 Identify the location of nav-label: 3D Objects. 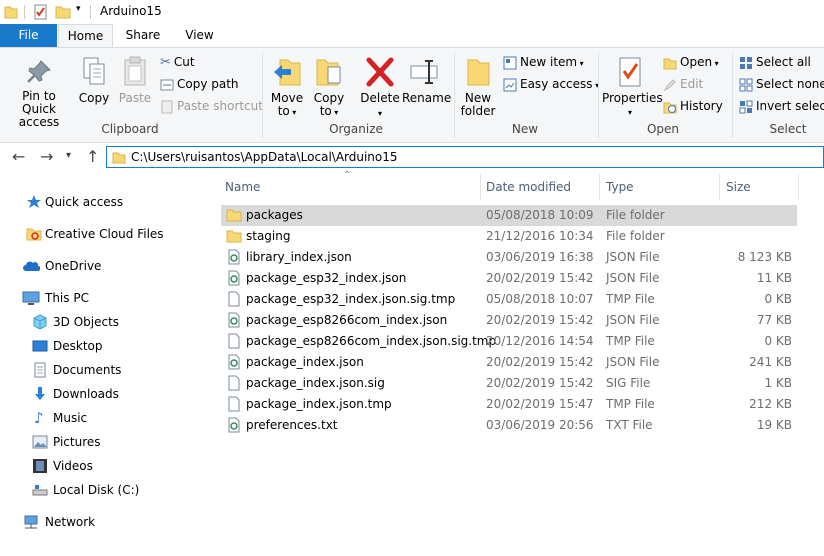
(86, 322).